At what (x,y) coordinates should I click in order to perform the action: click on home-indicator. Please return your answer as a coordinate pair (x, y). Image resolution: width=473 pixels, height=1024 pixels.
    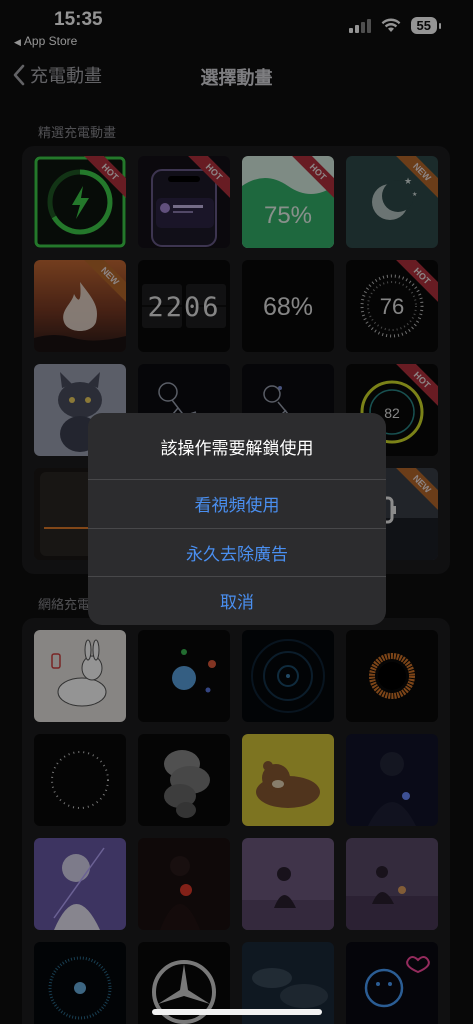
    Looking at the image, I should click on (237, 1012).